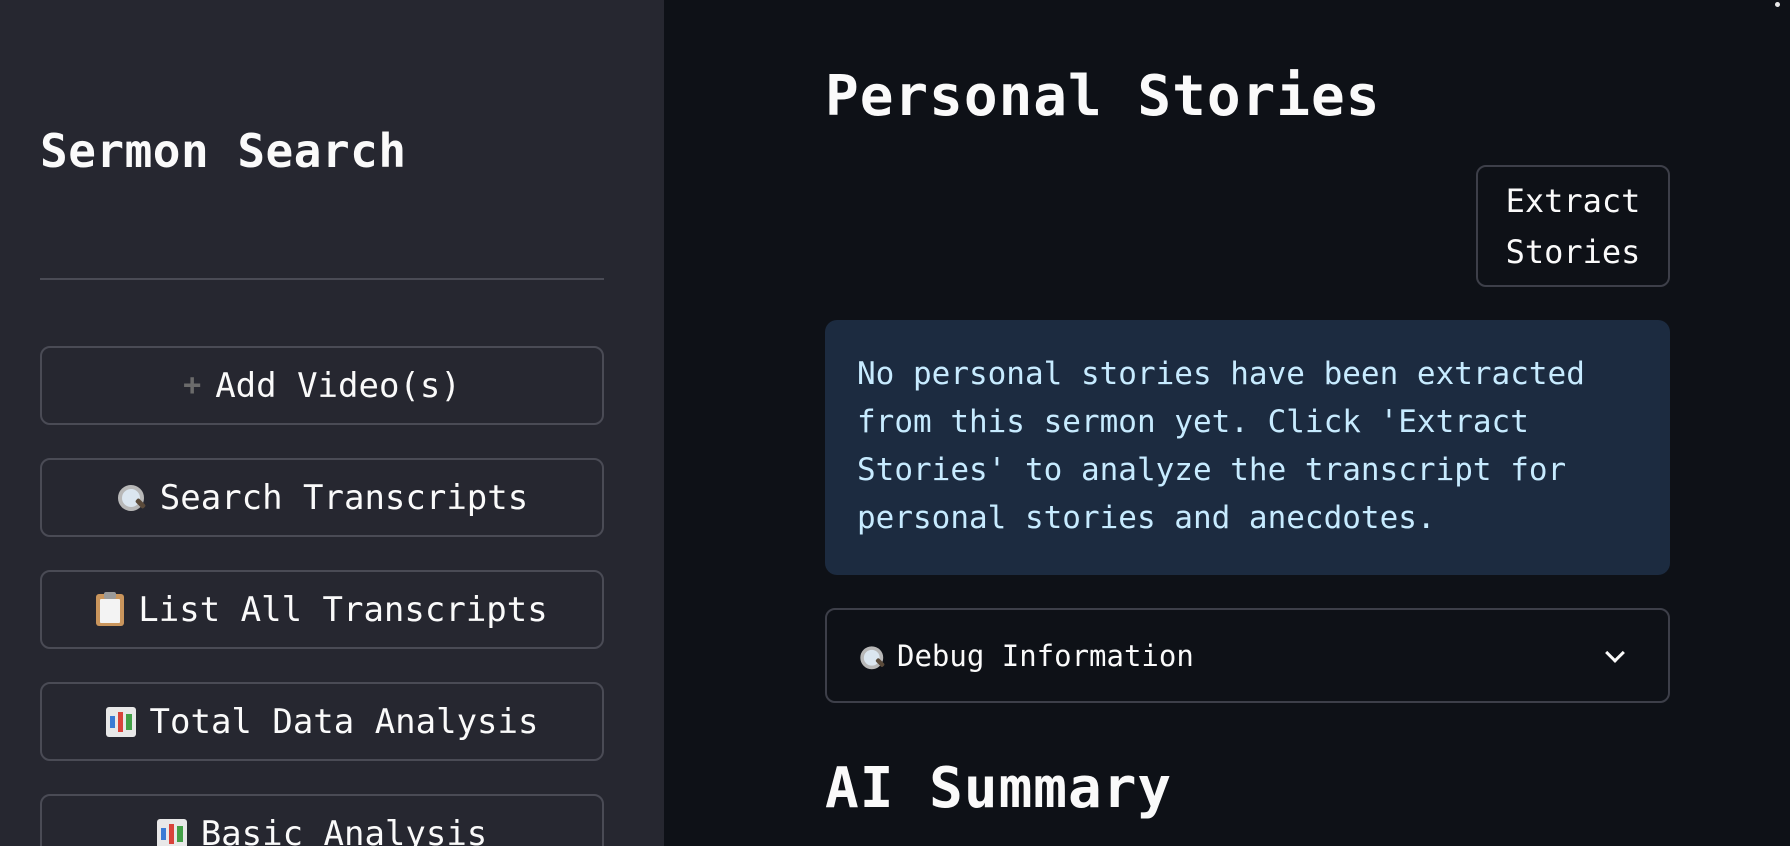 This screenshot has width=1790, height=846. I want to click on total-data-analysis-button: Total Data Analysis, so click(322, 721).